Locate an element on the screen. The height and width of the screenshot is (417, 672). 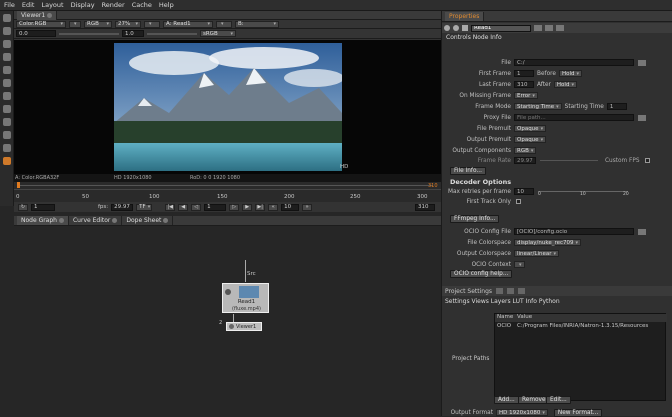
file-field: C:/ is located at coordinates (574, 62).